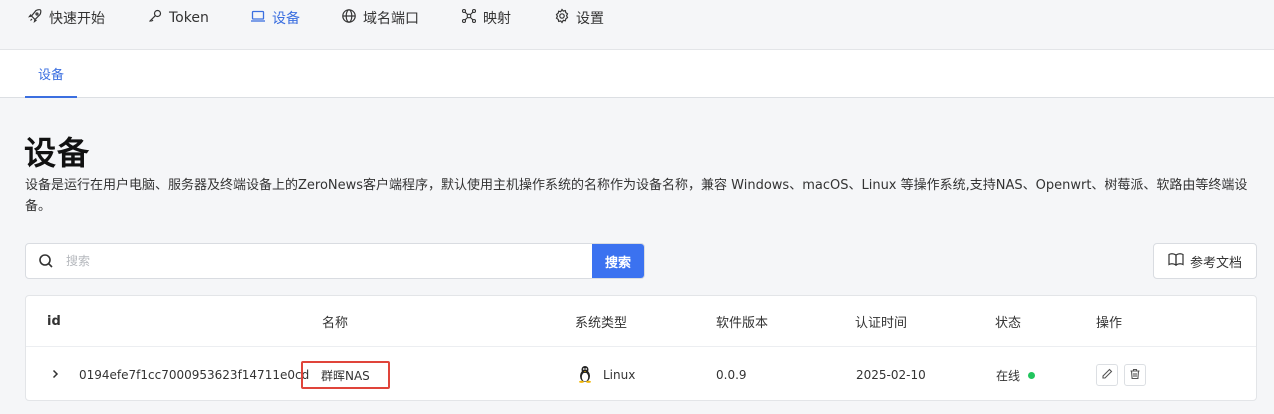 The image size is (1274, 414). What do you see at coordinates (562, 18) in the screenshot?
I see `gear-icon` at bounding box center [562, 18].